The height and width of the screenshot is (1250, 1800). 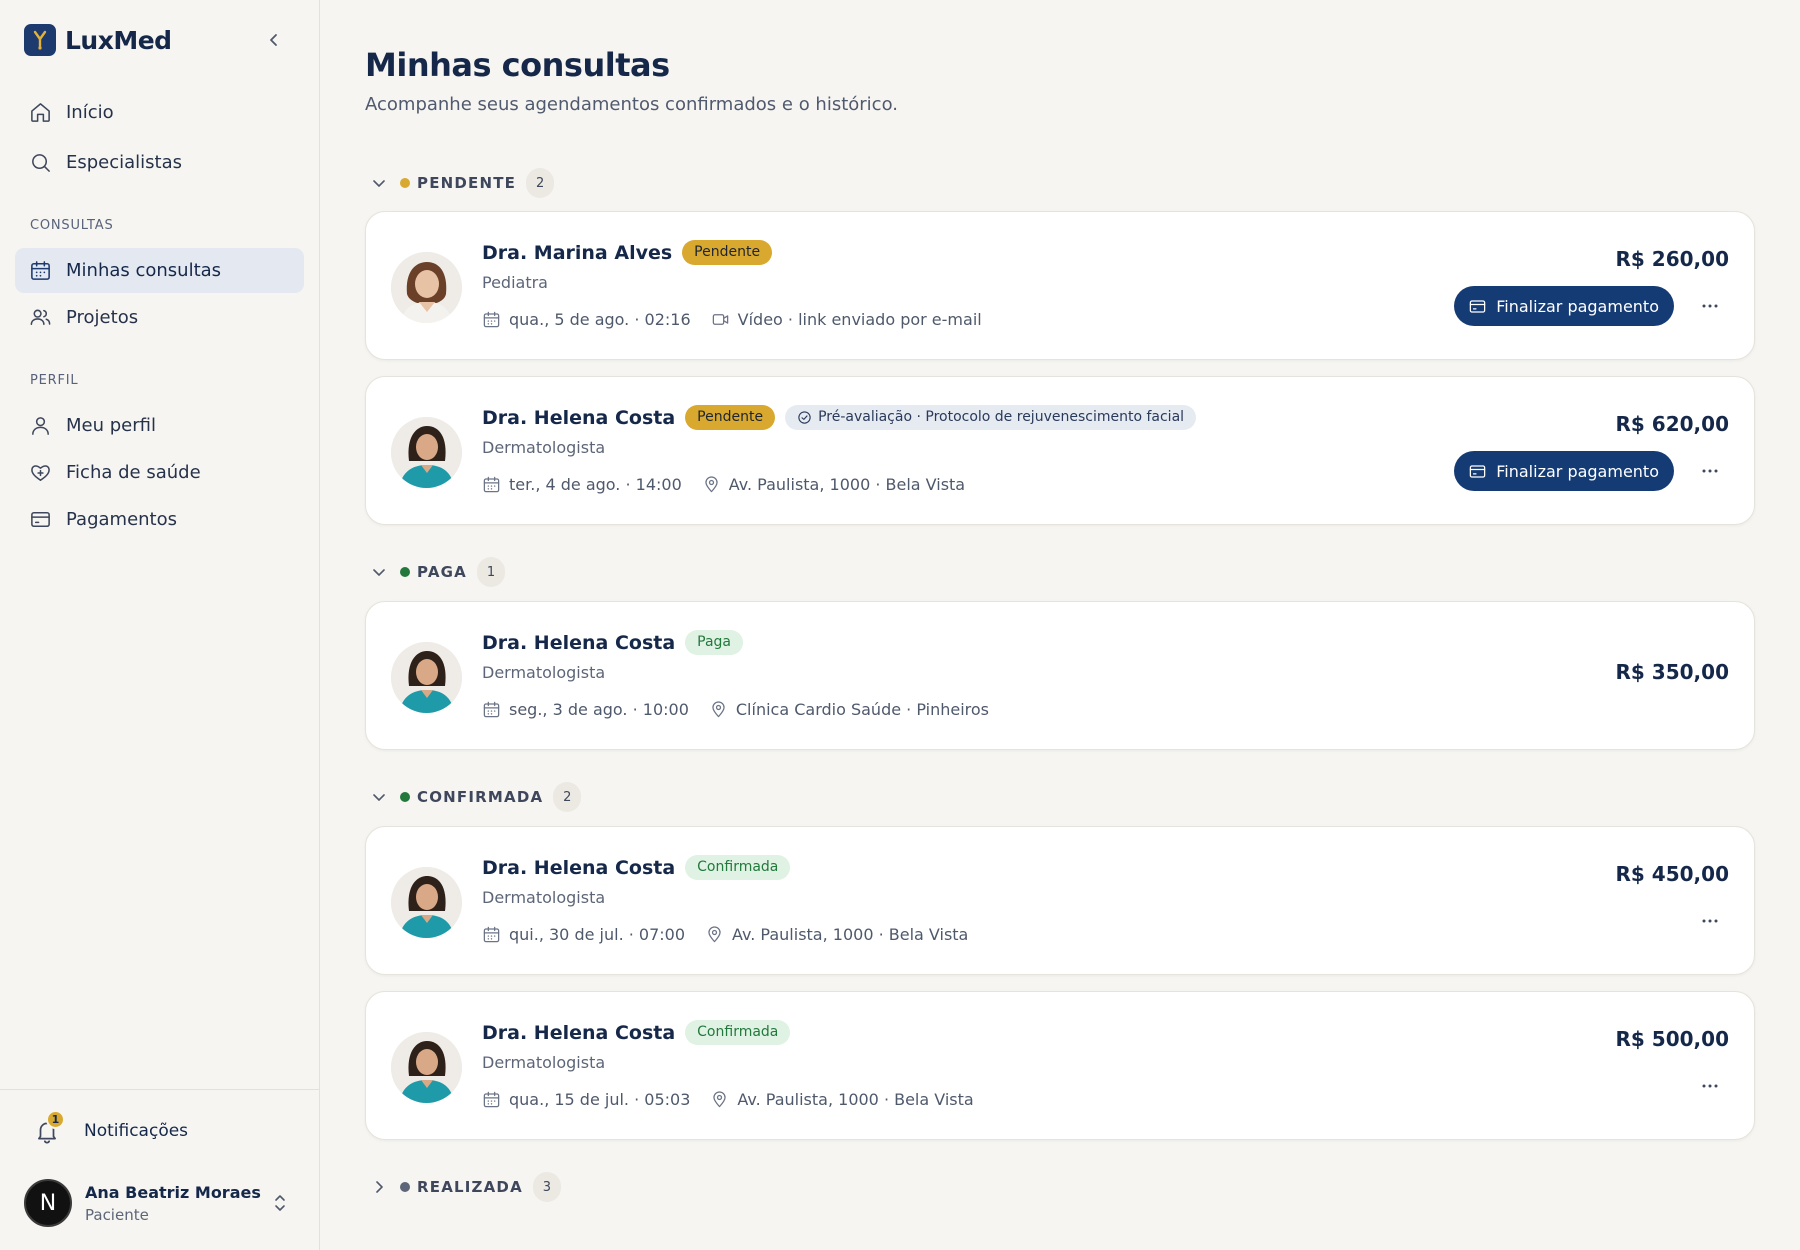 I want to click on section-label-perfil: PERFIL, so click(x=54, y=380).